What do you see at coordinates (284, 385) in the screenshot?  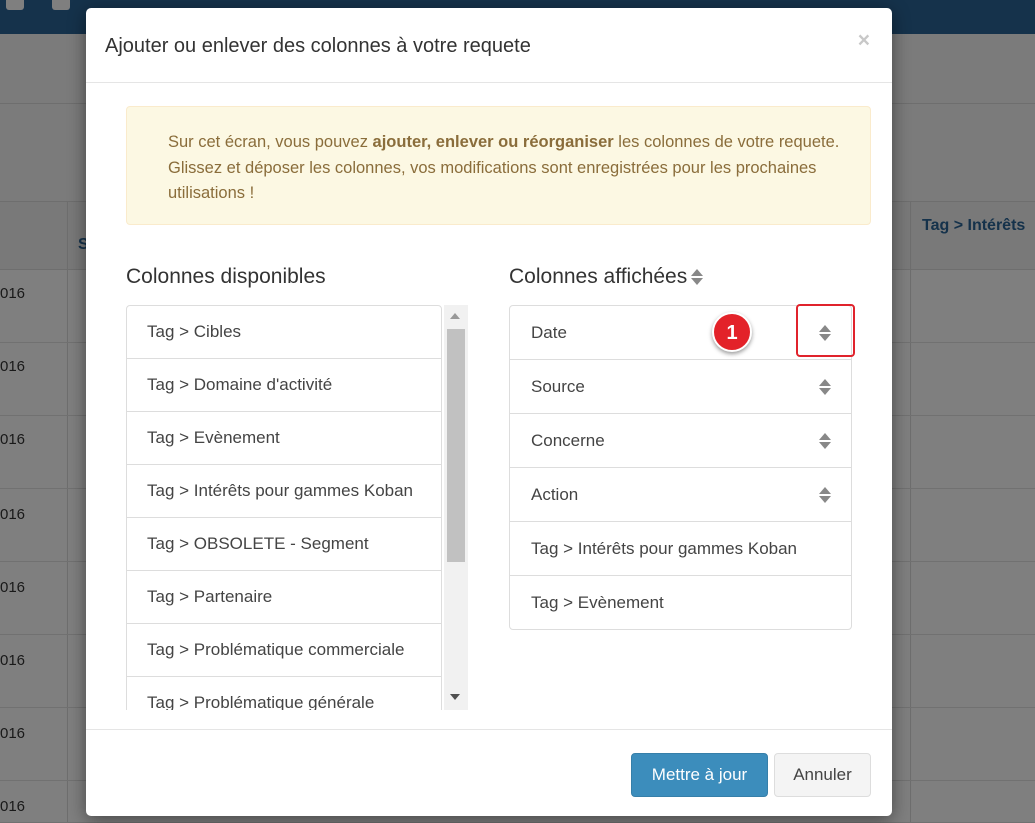 I see `available-column-item: Tag > Domaine d'activité` at bounding box center [284, 385].